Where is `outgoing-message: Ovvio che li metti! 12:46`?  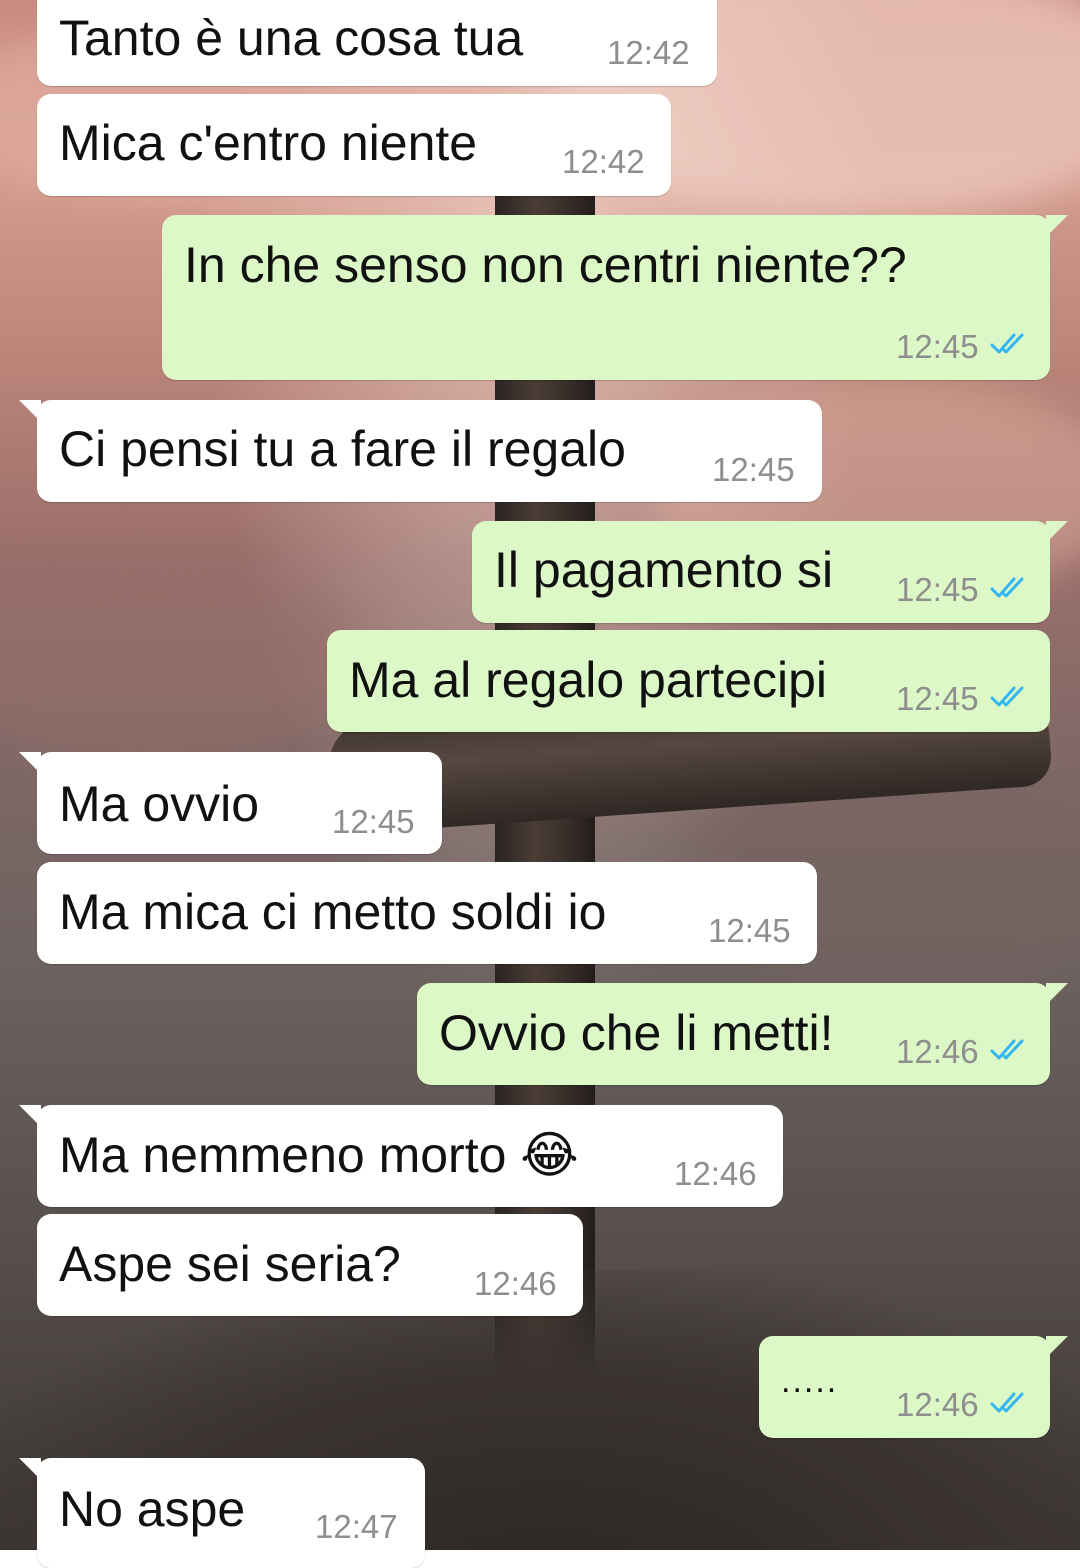 outgoing-message: Ovvio che li metti! 12:46 is located at coordinates (742, 1034).